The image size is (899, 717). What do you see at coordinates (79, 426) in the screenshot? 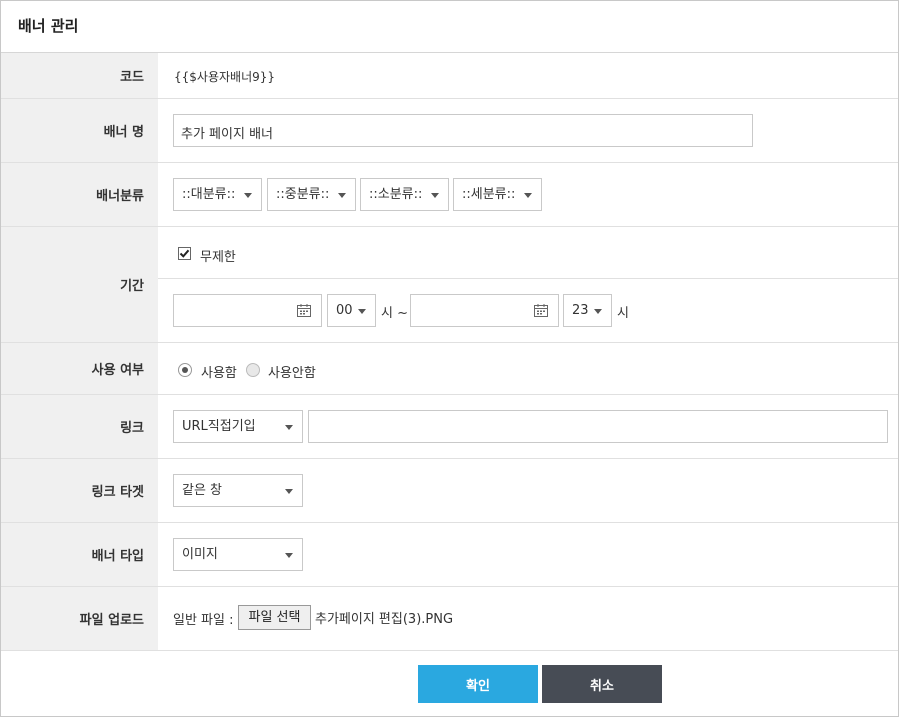
I see `link-label: 링크` at bounding box center [79, 426].